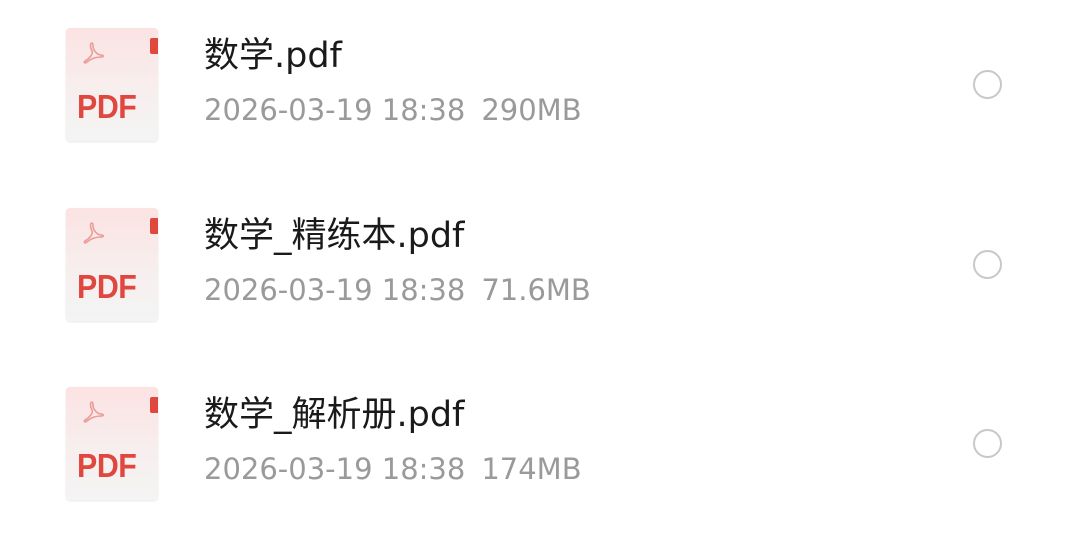 The height and width of the screenshot is (533, 1080). I want to click on file-size: 290MB, so click(531, 110).